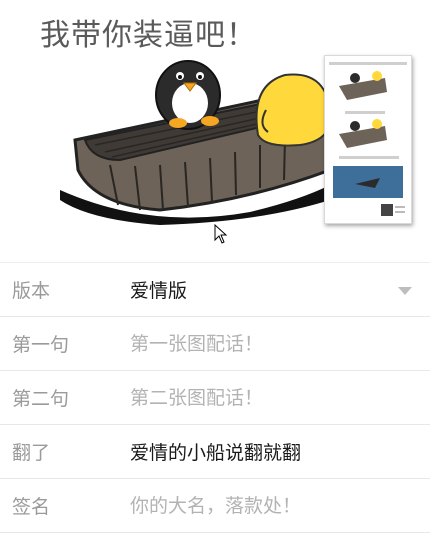 Image resolution: width=430 pixels, height=541 pixels. Describe the element at coordinates (41, 345) in the screenshot. I see `first-line-label: 第一句` at that location.